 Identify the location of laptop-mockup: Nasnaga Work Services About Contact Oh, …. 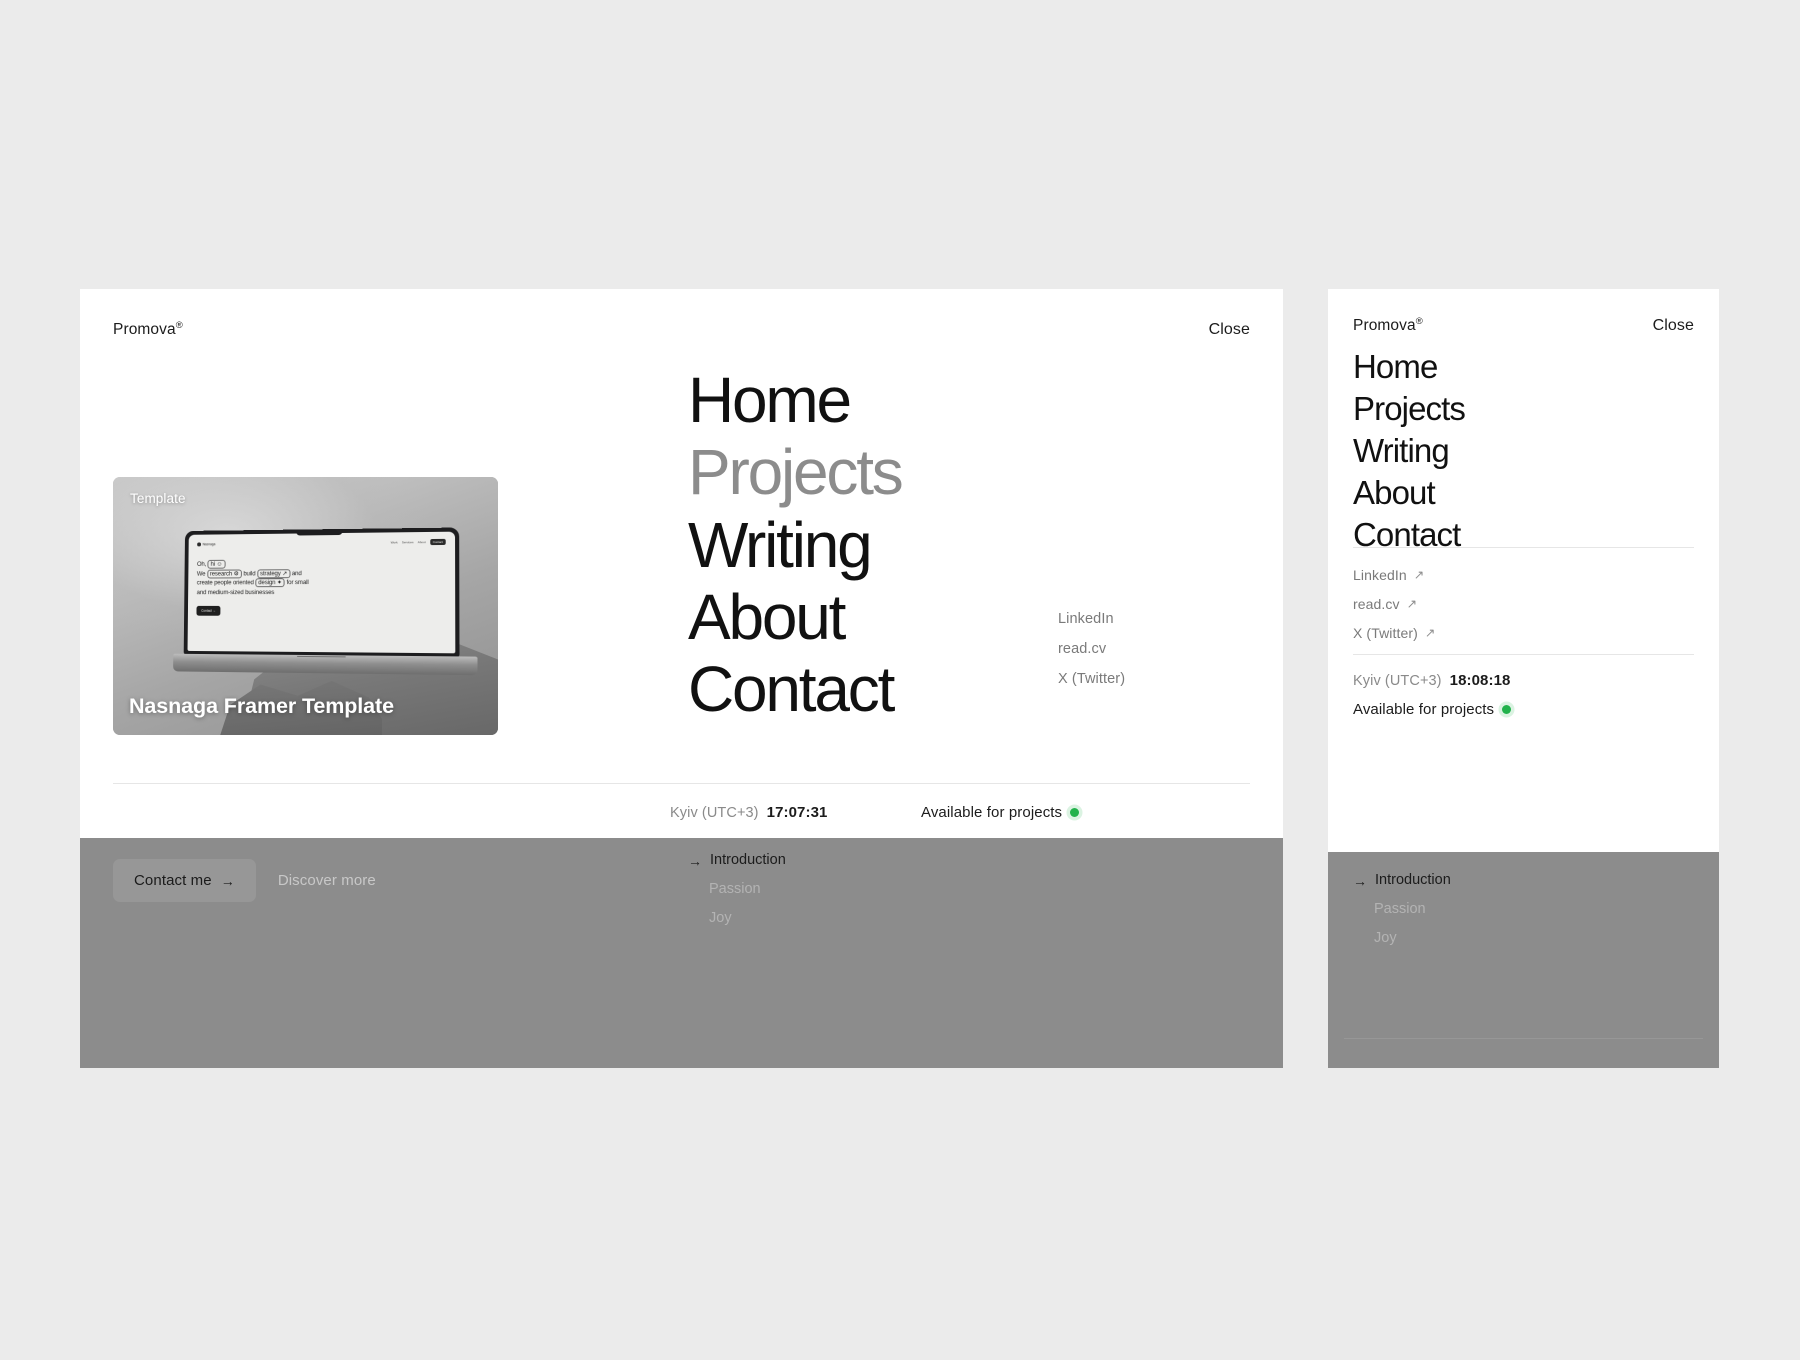
(325, 601).